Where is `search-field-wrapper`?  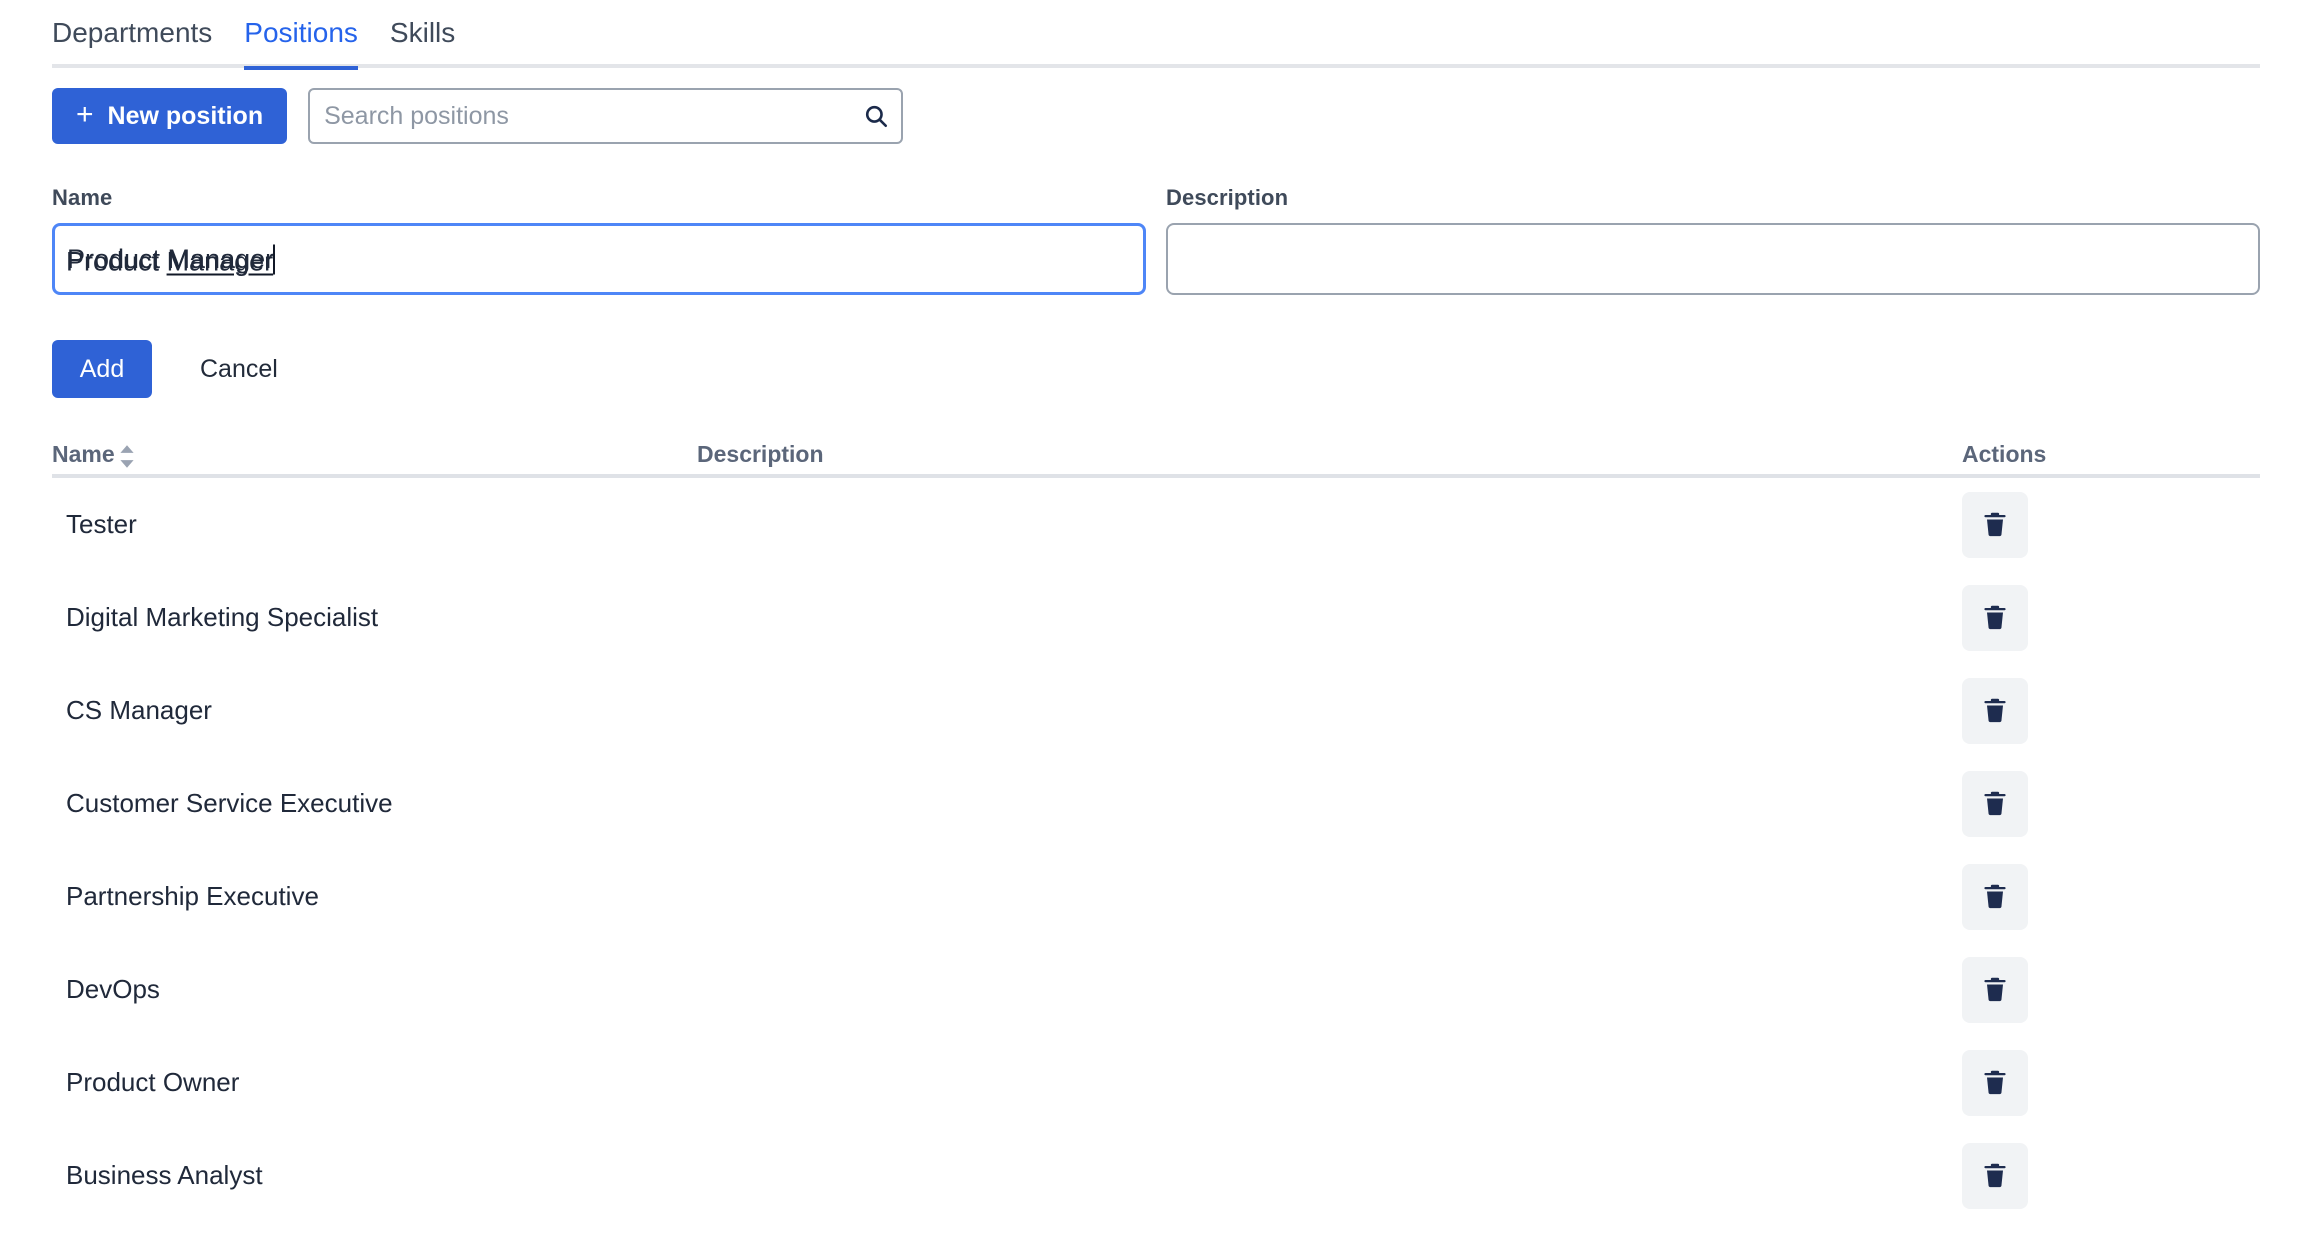 search-field-wrapper is located at coordinates (606, 116).